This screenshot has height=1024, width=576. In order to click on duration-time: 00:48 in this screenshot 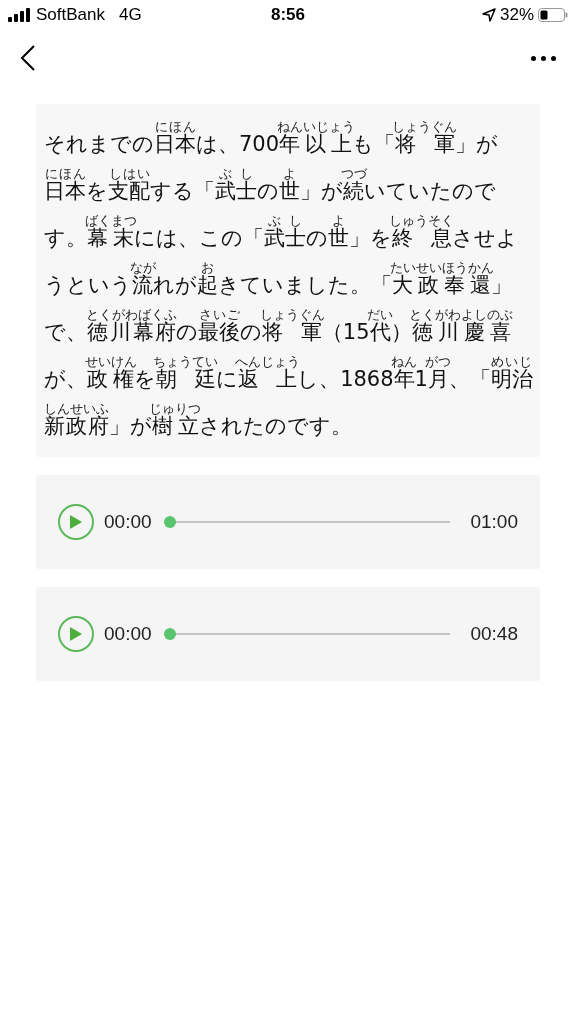, I will do `click(494, 633)`.